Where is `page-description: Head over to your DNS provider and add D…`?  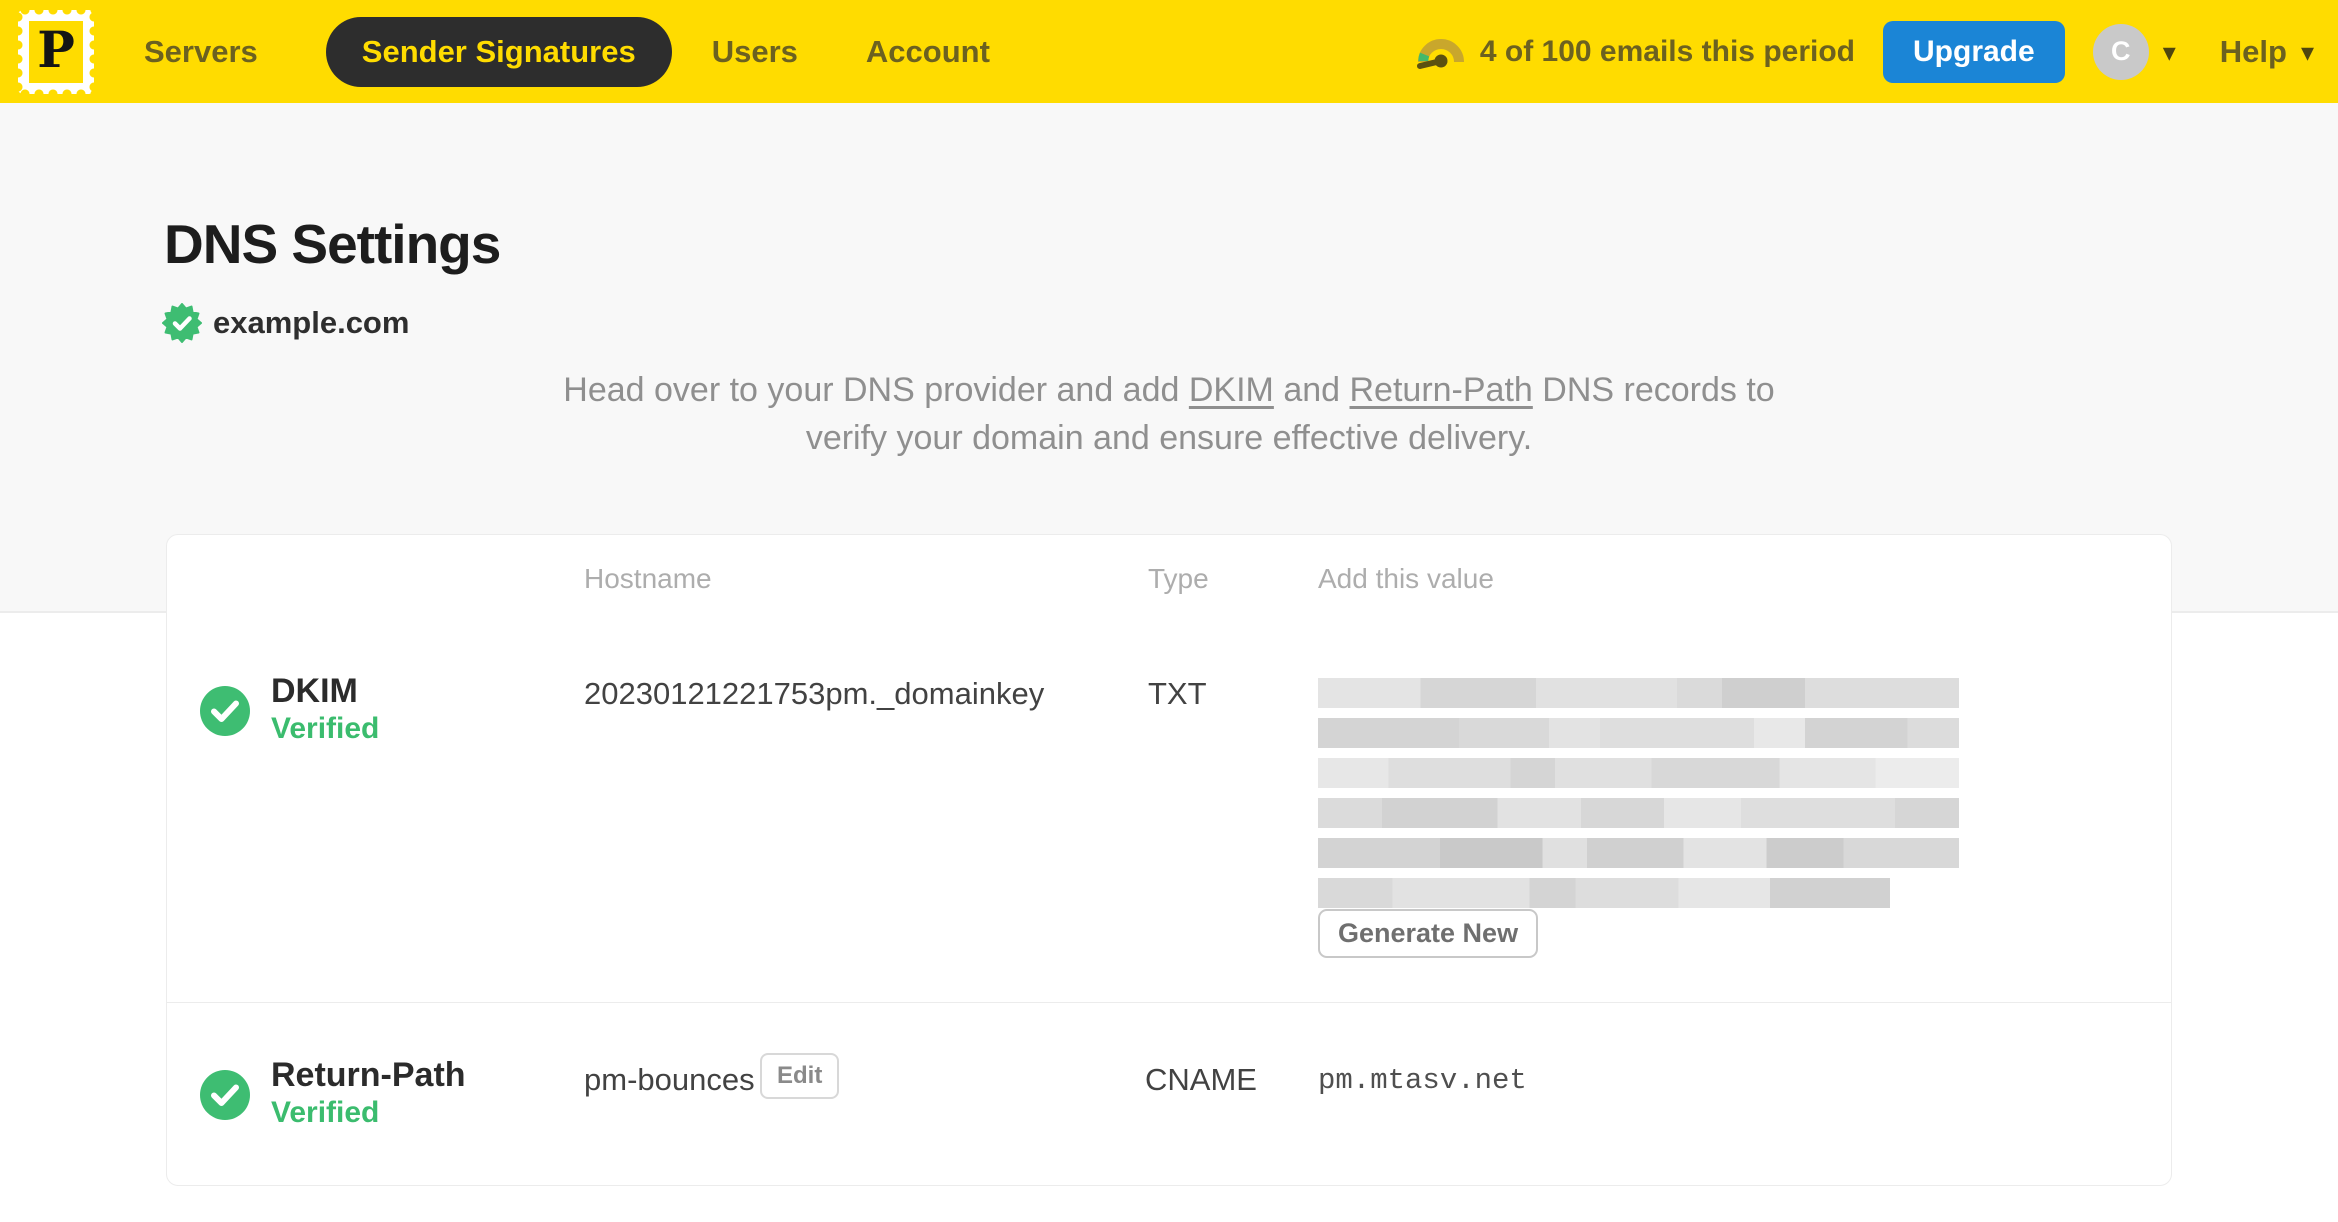
page-description: Head over to your DNS provider and add D… is located at coordinates (1169, 414).